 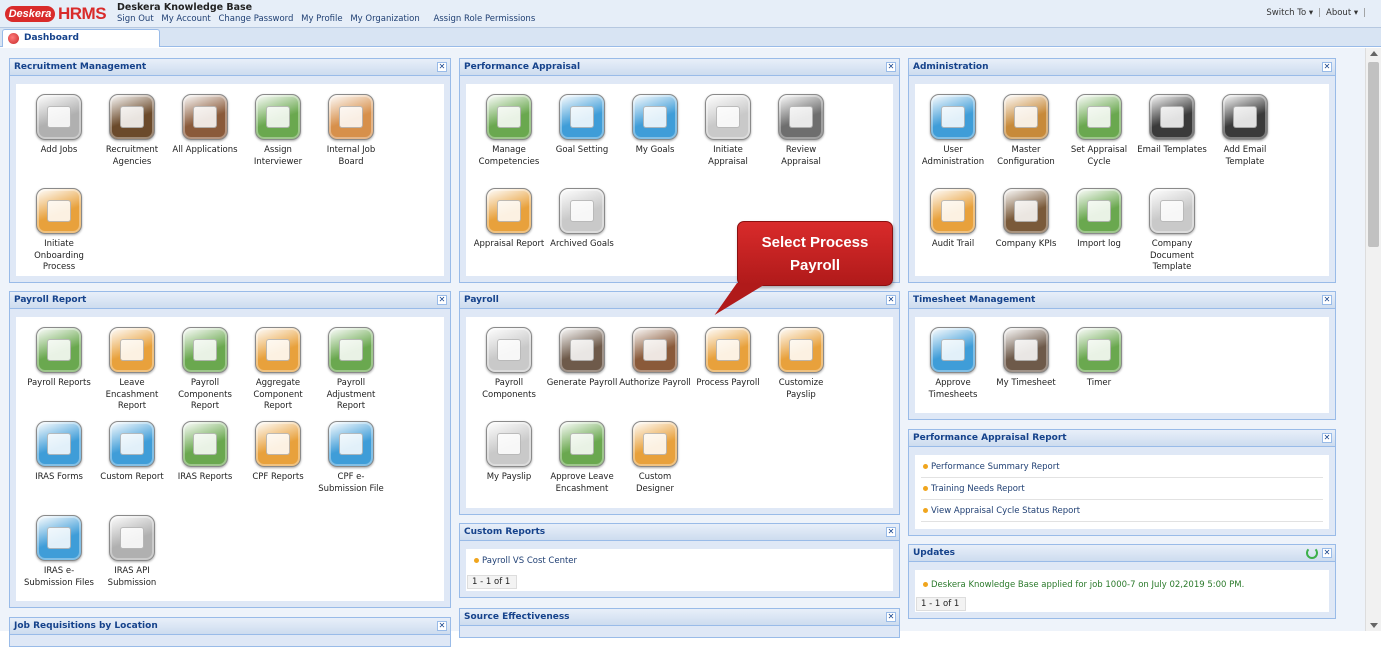 I want to click on tile-approve-timesheets: Approve Timesheets, so click(x=953, y=364).